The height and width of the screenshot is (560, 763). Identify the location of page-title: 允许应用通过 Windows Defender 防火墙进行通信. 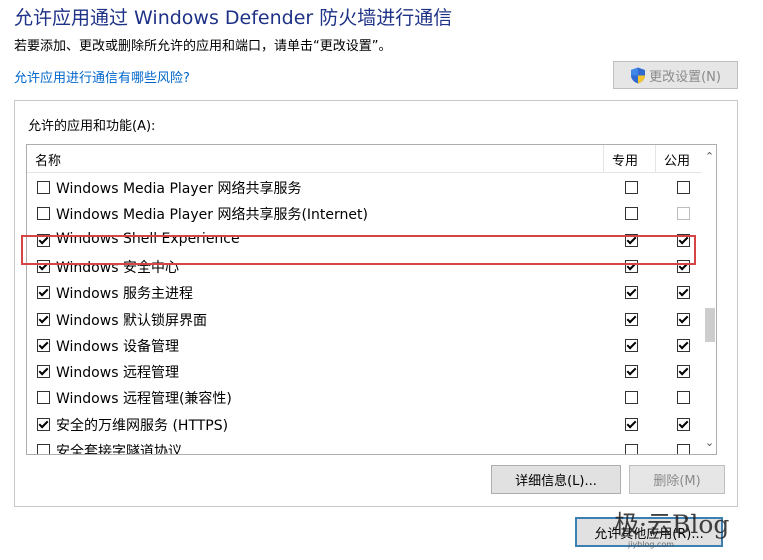
(233, 18).